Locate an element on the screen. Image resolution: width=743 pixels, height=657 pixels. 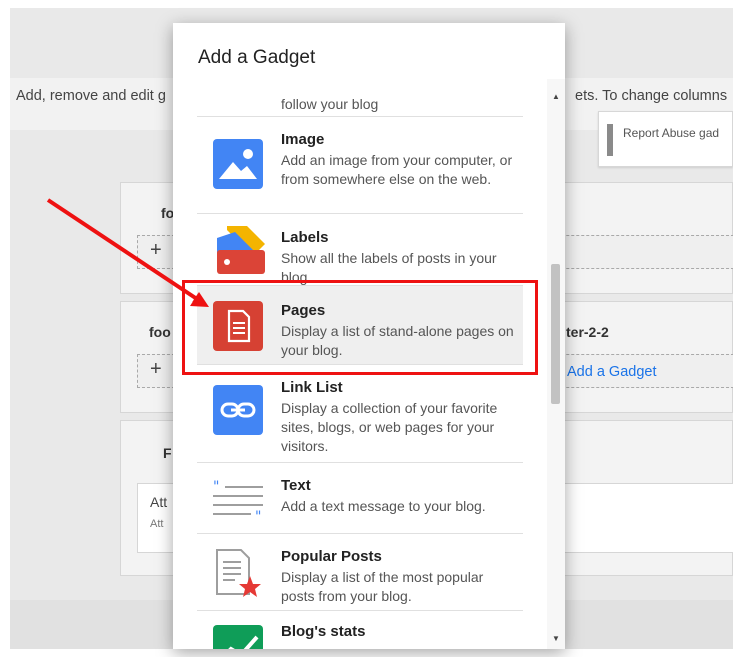
annotation-highlight-box is located at coordinates (360, 327).